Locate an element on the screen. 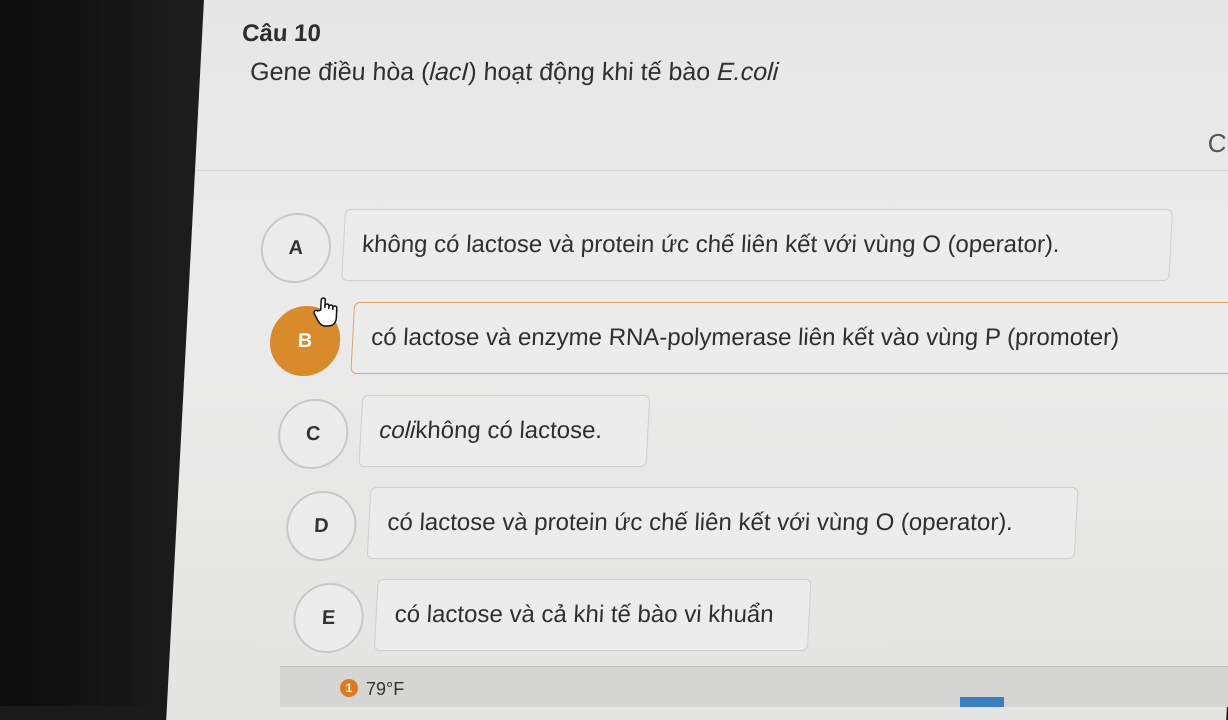 The height and width of the screenshot is (720, 1228). question-text-part: Gene điều hòa ( is located at coordinates (340, 72).